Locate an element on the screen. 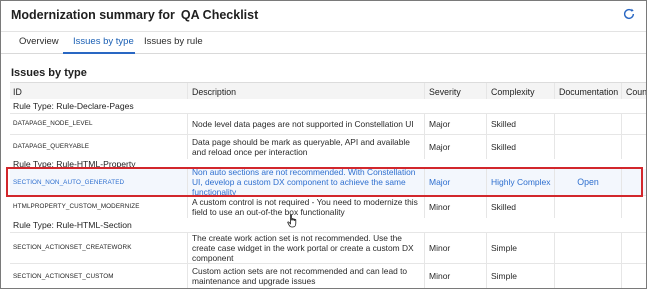 This screenshot has height=289, width=647. group-label: Rule Type: Rule-HTML-Section is located at coordinates (72, 225).